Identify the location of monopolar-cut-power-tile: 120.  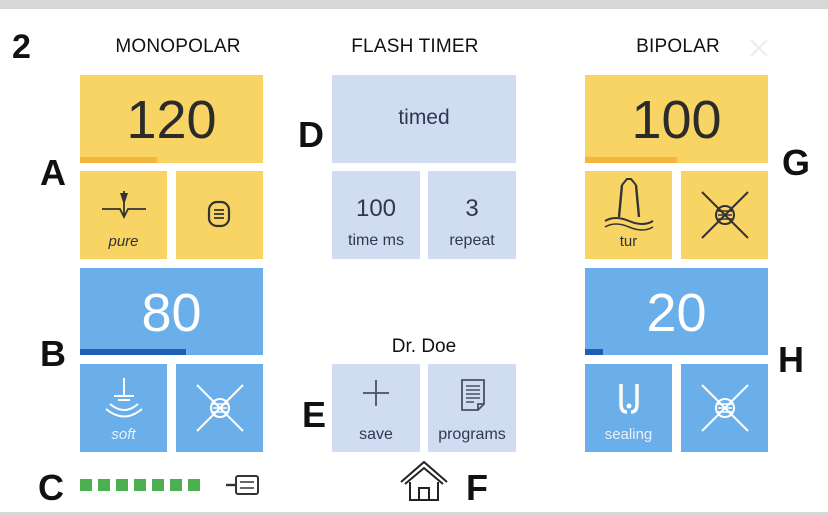
(171, 119).